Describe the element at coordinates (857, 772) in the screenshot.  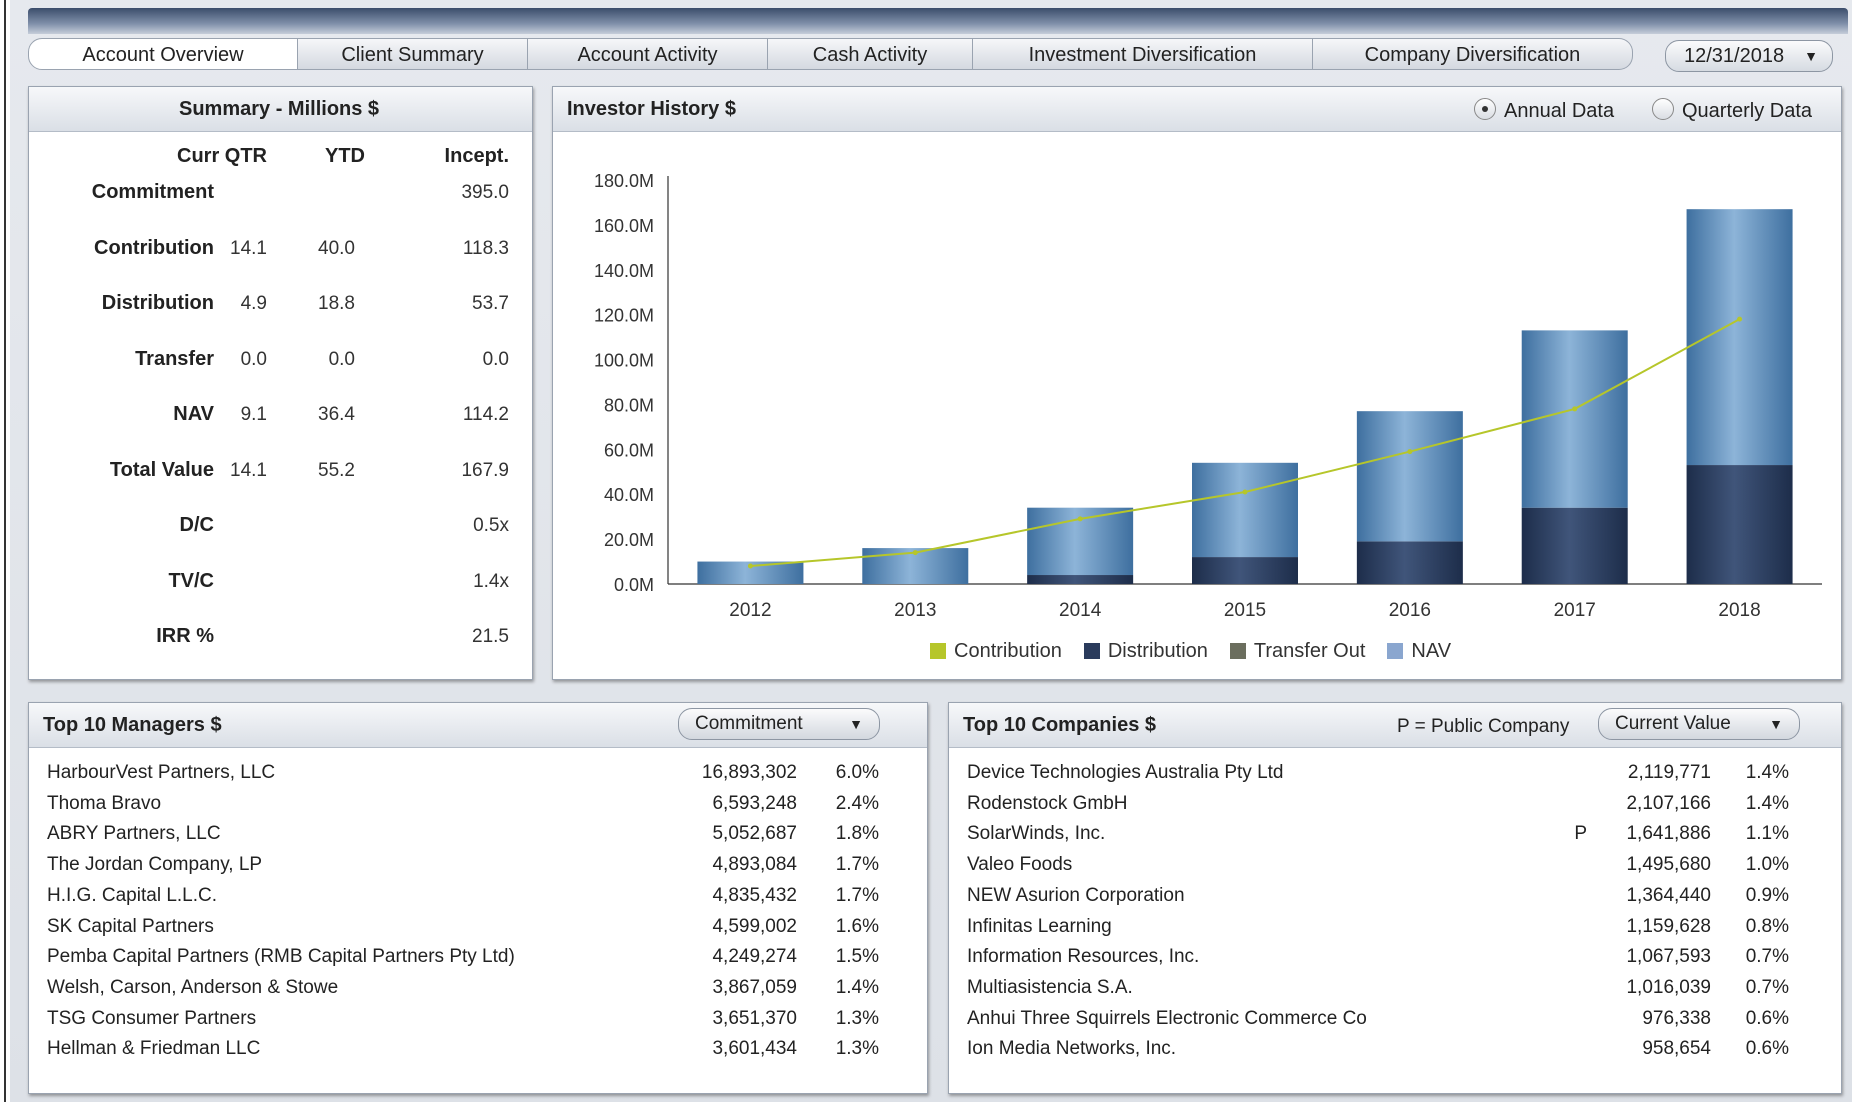
I see `manager-percent: 6.0%` at that location.